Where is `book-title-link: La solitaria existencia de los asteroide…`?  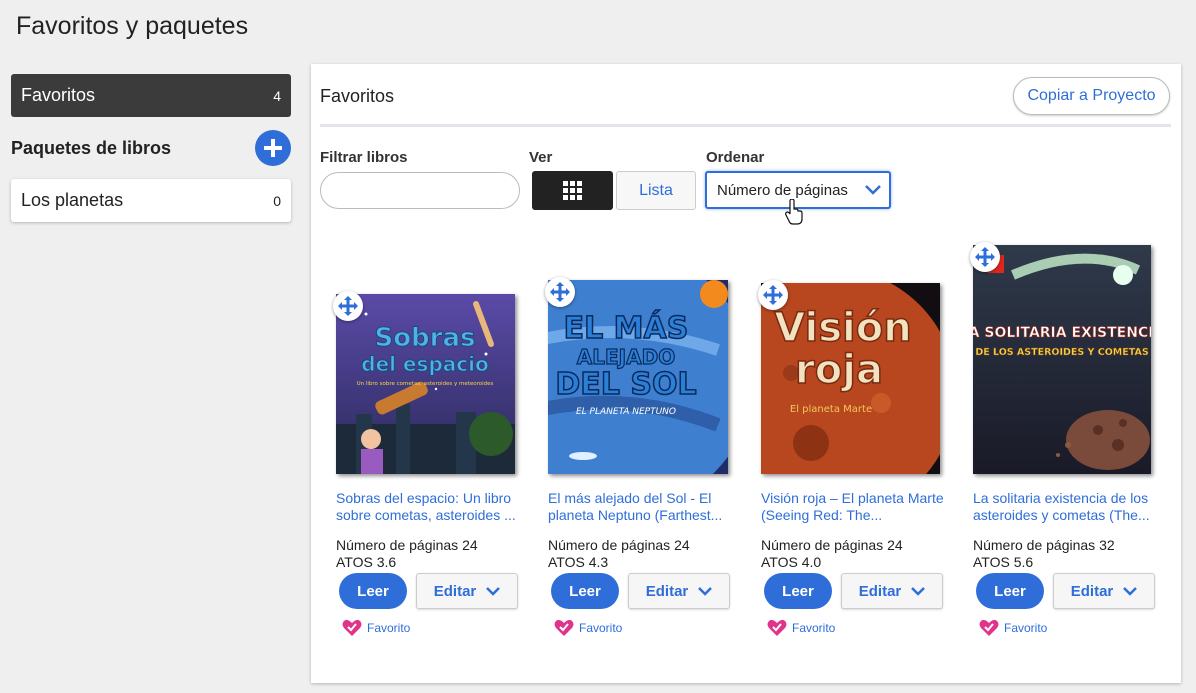 book-title-link: La solitaria existencia de los asteroide… is located at coordinates (1065, 507).